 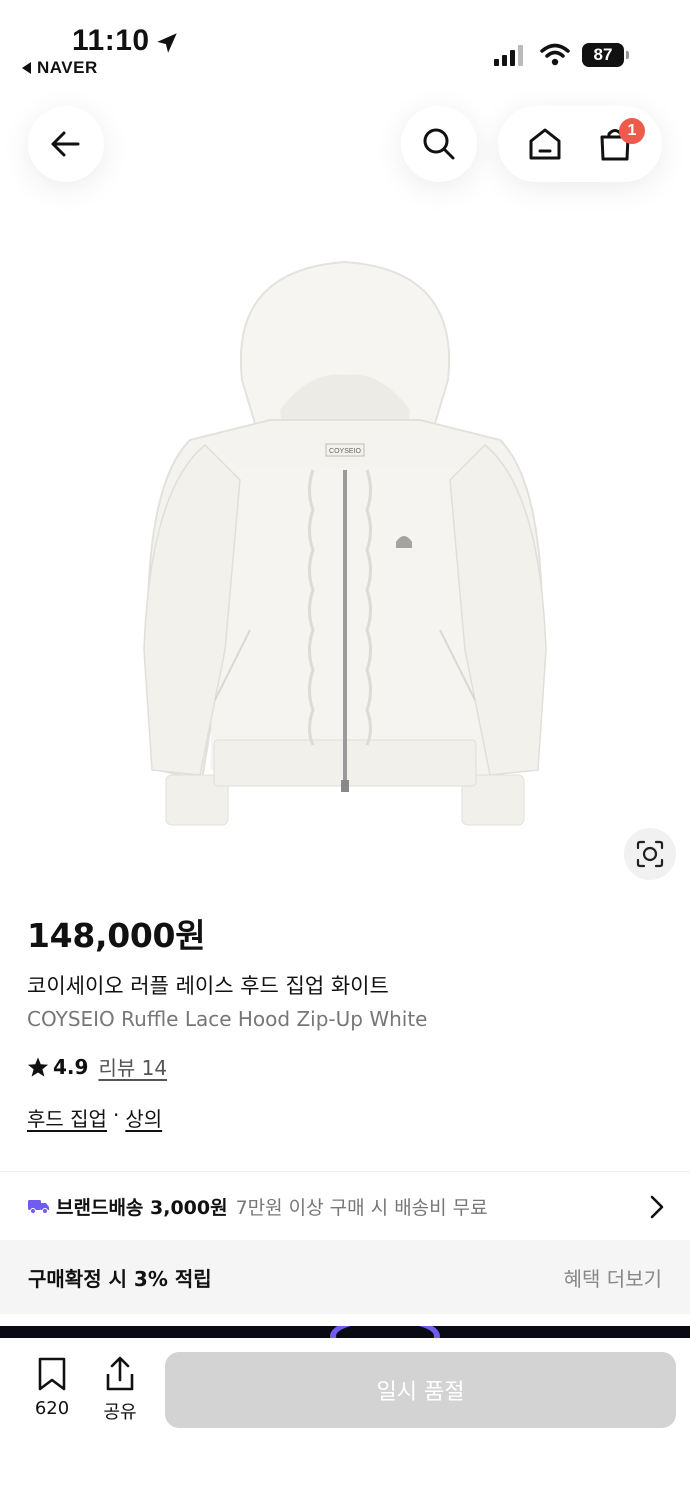 What do you see at coordinates (143, 1117) in the screenshot?
I see `category-link-tops: 상의` at bounding box center [143, 1117].